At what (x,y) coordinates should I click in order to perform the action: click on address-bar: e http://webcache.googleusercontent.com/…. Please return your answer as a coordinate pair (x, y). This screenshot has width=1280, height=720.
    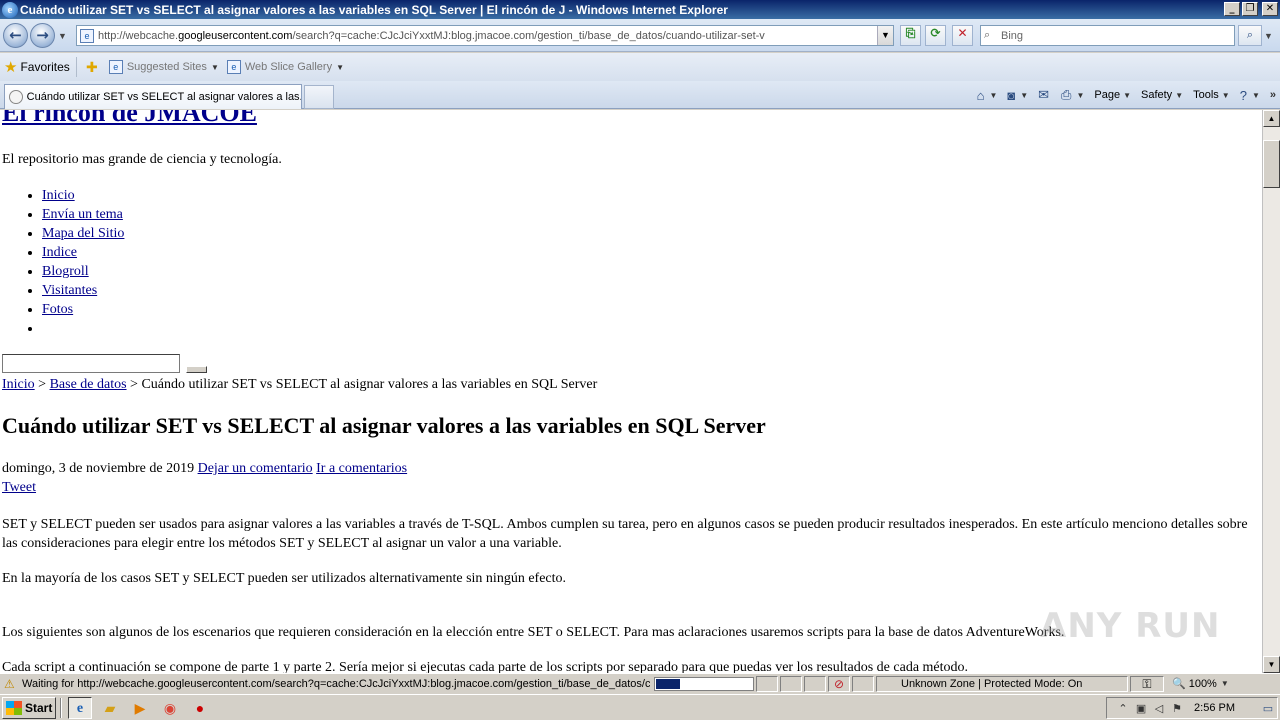
    Looking at the image, I should click on (485, 35).